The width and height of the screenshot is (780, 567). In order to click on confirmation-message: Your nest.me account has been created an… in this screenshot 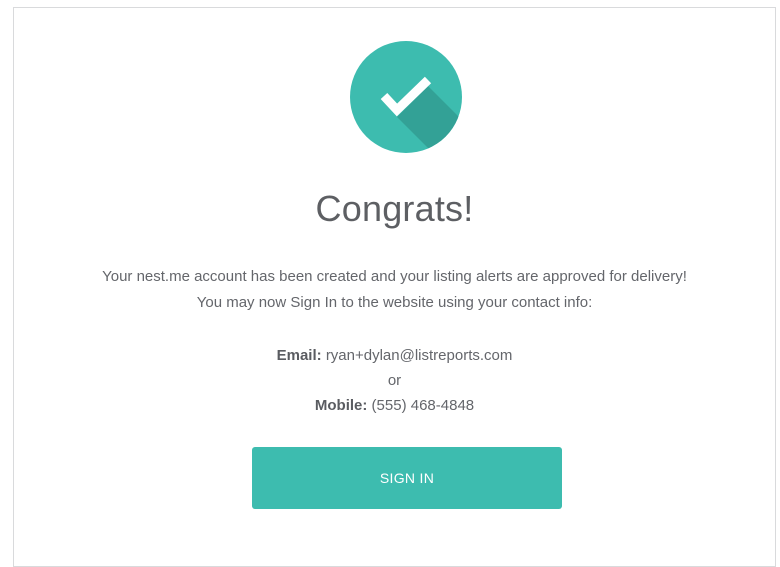, I will do `click(394, 290)`.